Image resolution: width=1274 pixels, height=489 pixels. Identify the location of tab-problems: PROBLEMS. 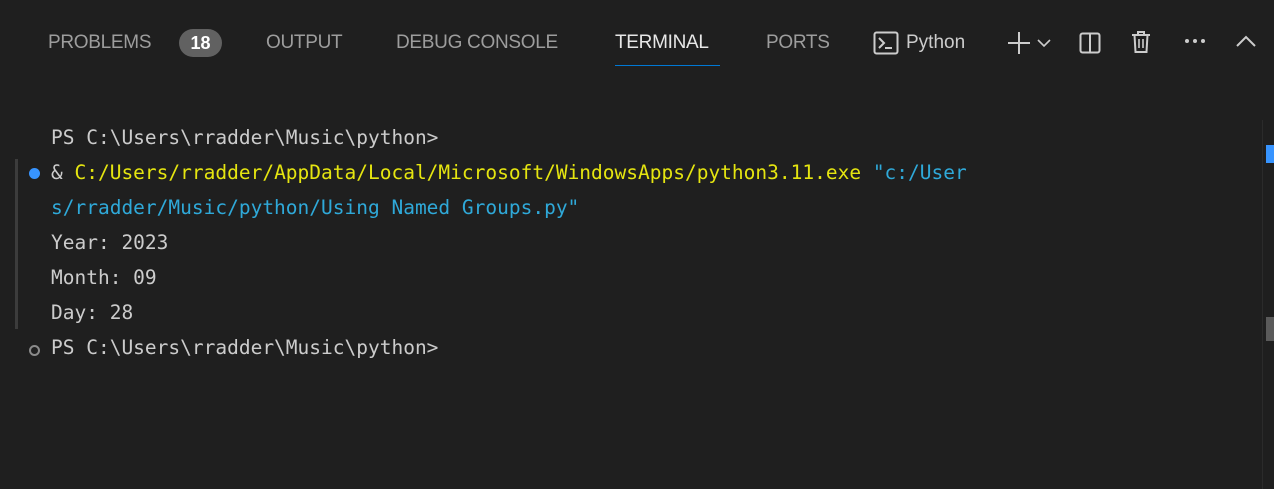
(99, 43).